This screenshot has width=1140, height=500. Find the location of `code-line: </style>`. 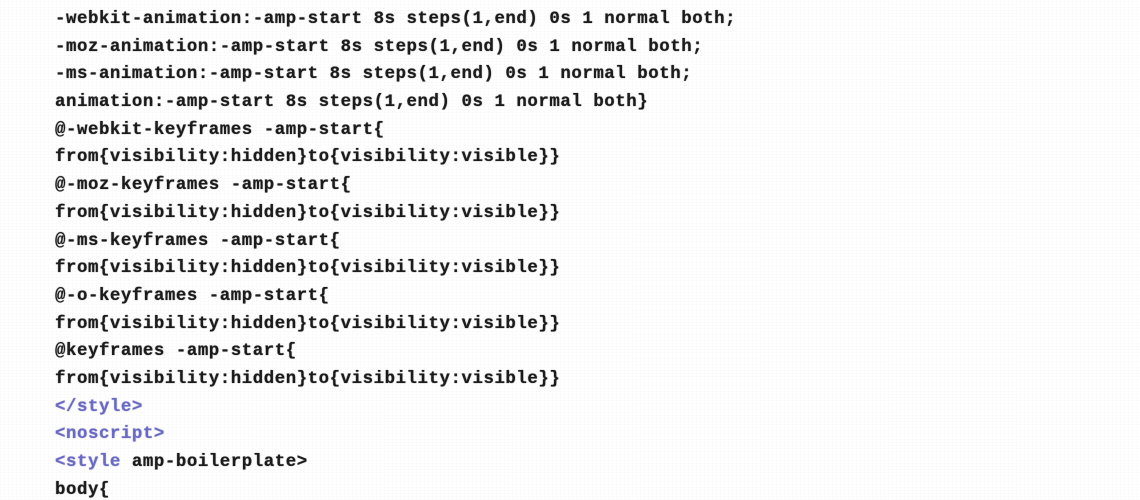

code-line: </style> is located at coordinates (395, 408).